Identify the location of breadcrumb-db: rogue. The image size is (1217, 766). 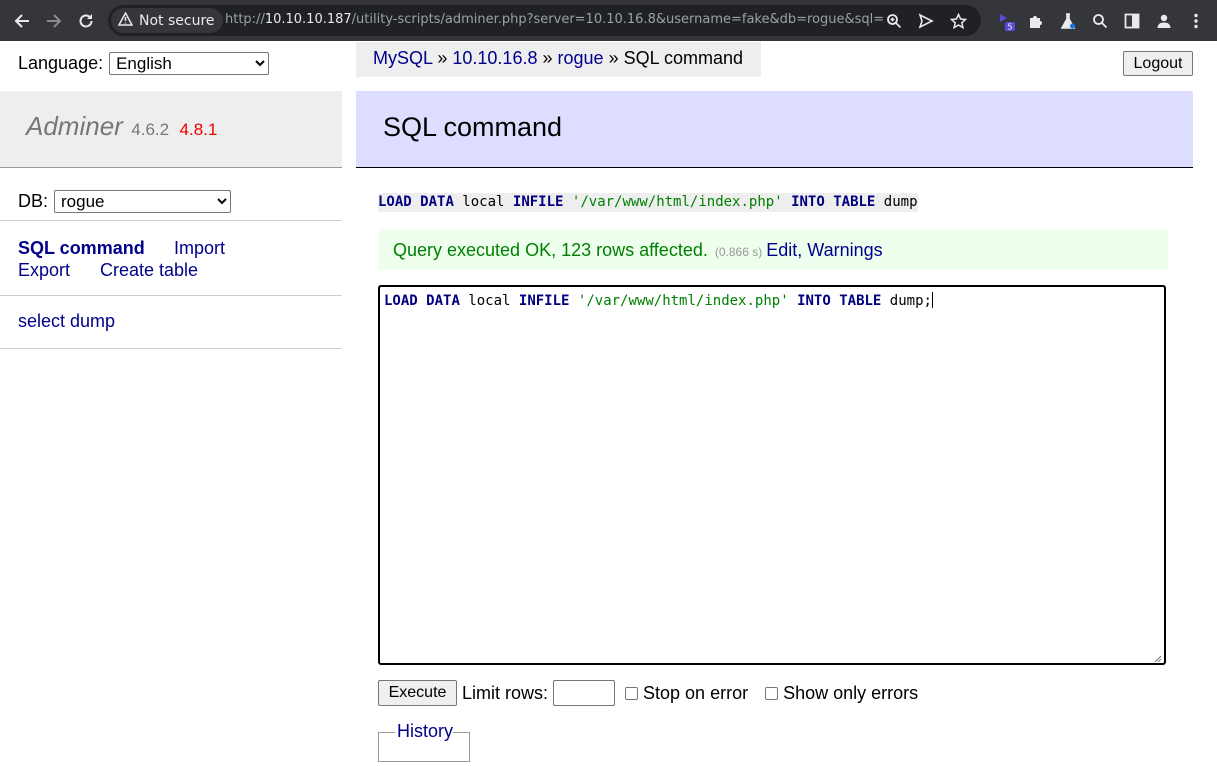
(581, 58).